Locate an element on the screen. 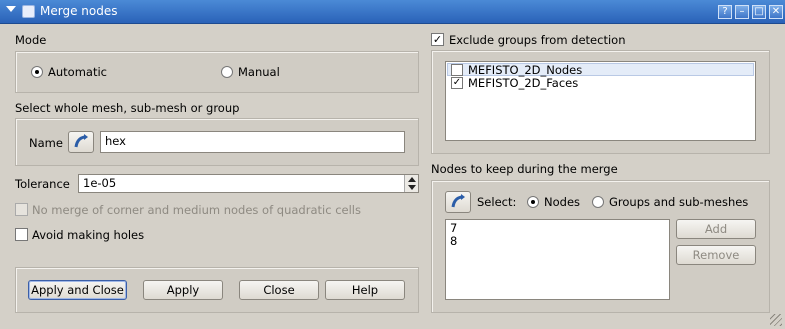  mode-title: Mode is located at coordinates (31, 40).